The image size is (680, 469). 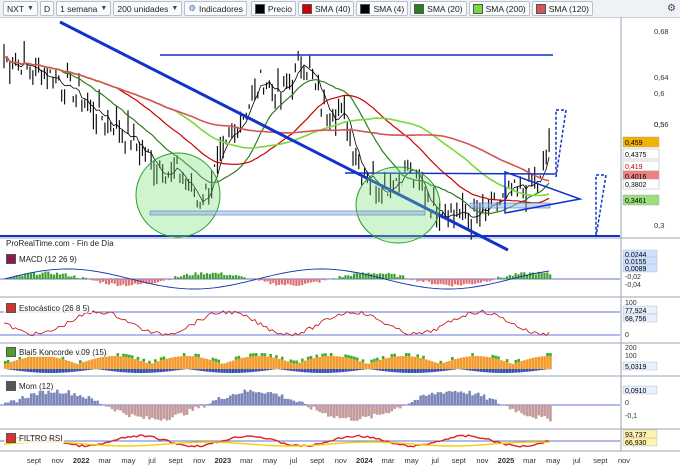 What do you see at coordinates (29, 386) in the screenshot?
I see `mom-label: Mom (12)` at bounding box center [29, 386].